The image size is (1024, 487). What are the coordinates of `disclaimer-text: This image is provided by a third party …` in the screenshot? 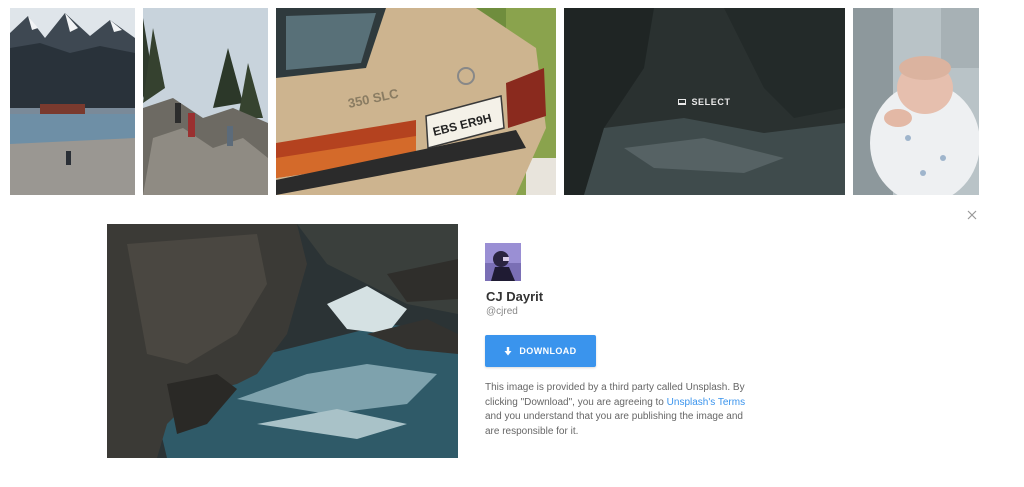 It's located at (622, 410).